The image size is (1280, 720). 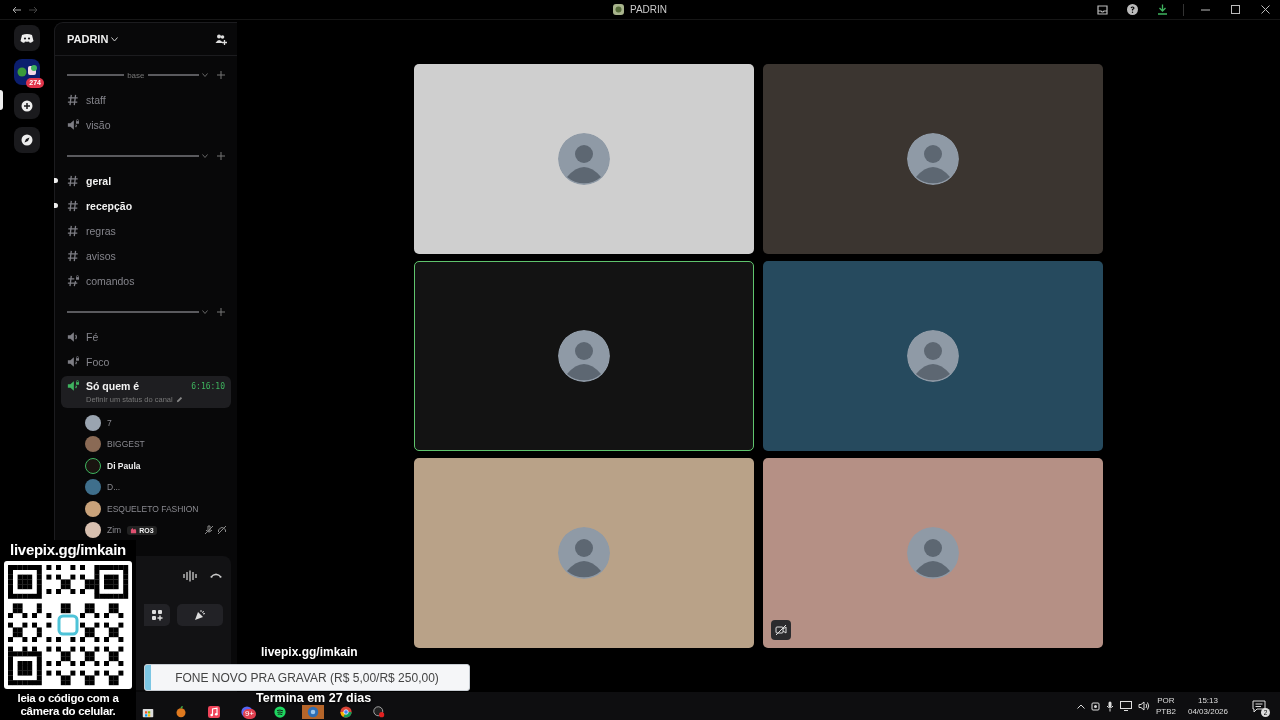 I want to click on minimize-icon, so click(x=1205, y=9).